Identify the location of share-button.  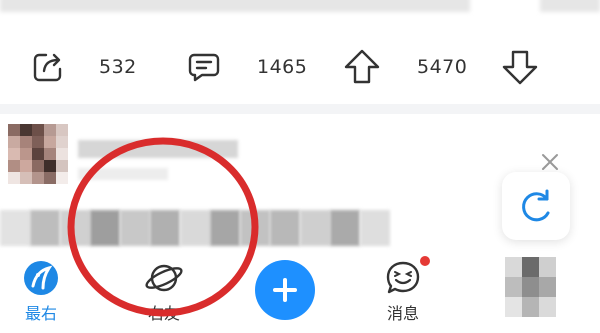
(48, 67).